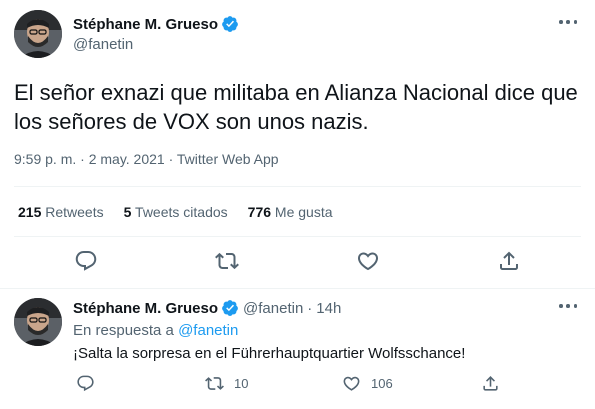 The height and width of the screenshot is (409, 595). I want to click on reply-retweet-count: 10, so click(241, 383).